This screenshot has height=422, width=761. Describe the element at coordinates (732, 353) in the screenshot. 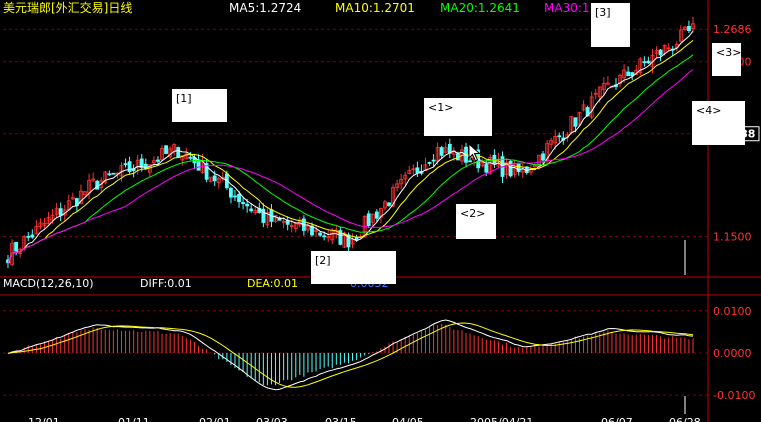

I see `macd-tick-label: 0.0000` at that location.